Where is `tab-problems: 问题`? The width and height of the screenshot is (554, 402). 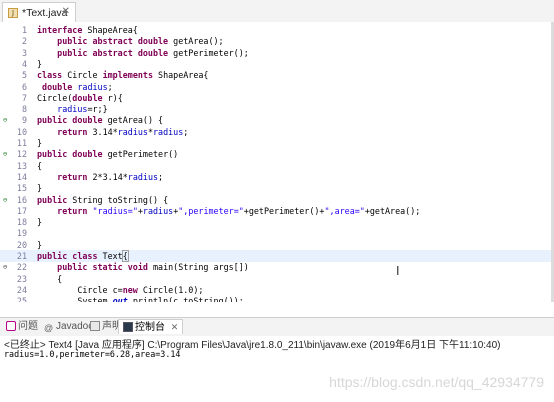 tab-problems: 问题 is located at coordinates (22, 327).